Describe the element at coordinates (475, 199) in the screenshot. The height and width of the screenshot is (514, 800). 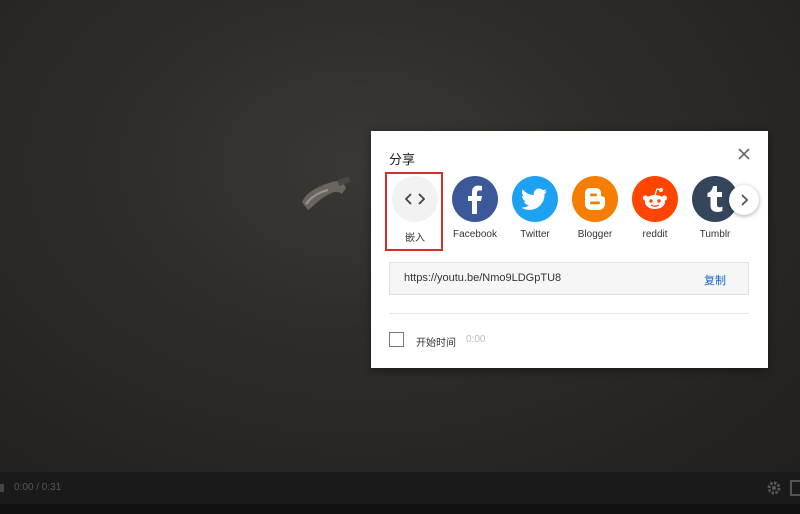
I see `facebook-icon` at that location.